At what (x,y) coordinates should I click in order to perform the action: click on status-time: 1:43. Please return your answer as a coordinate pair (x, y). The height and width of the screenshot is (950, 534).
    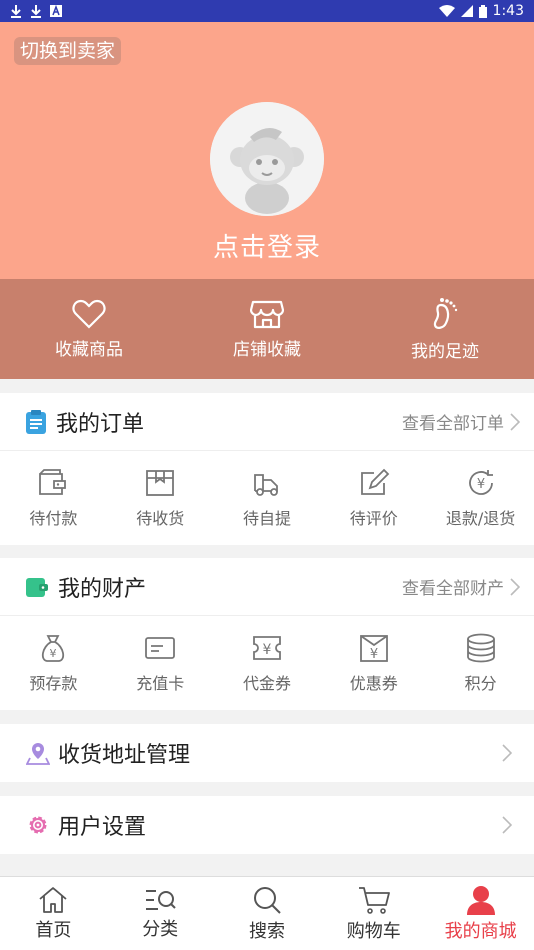
    Looking at the image, I should click on (508, 11).